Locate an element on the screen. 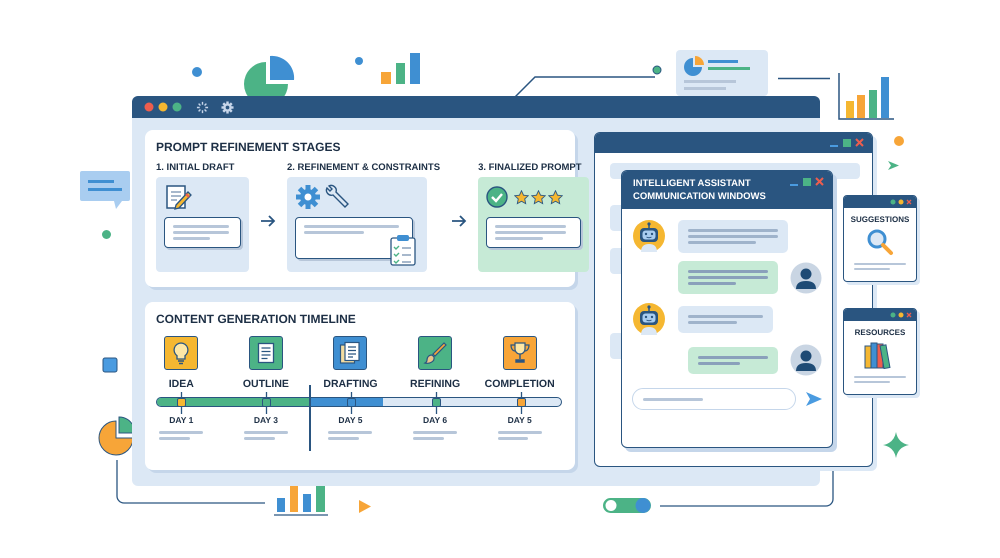  window-title: INTELLIGENT ASSISTANT COMMUNICATION WINDOWS is located at coordinates (700, 190).